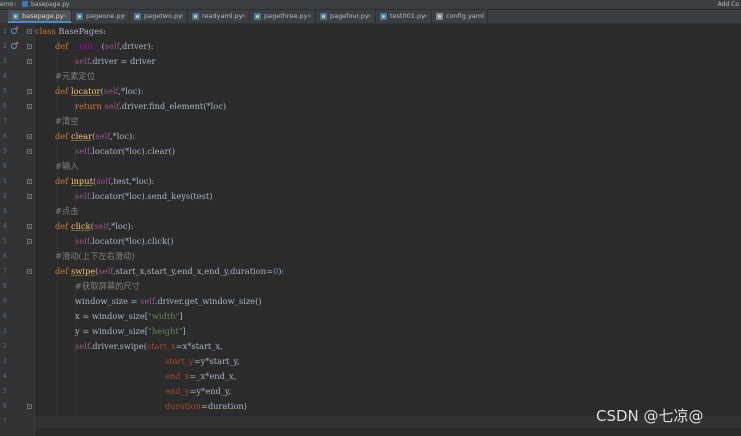  I want to click on code-line-21: y = window_size["height"], so click(130, 331).